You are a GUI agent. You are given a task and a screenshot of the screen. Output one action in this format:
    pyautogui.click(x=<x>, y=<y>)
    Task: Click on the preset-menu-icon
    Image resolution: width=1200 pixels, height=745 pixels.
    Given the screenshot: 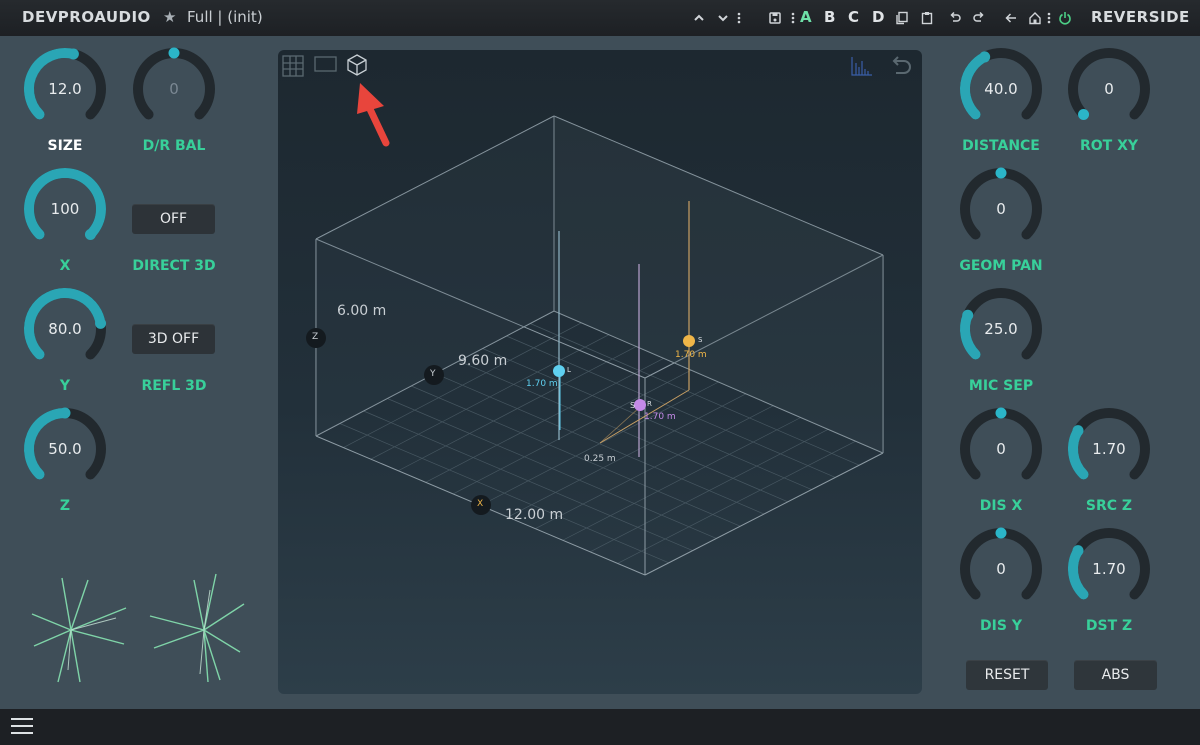 What is the action you would take?
    pyautogui.click(x=739, y=18)
    